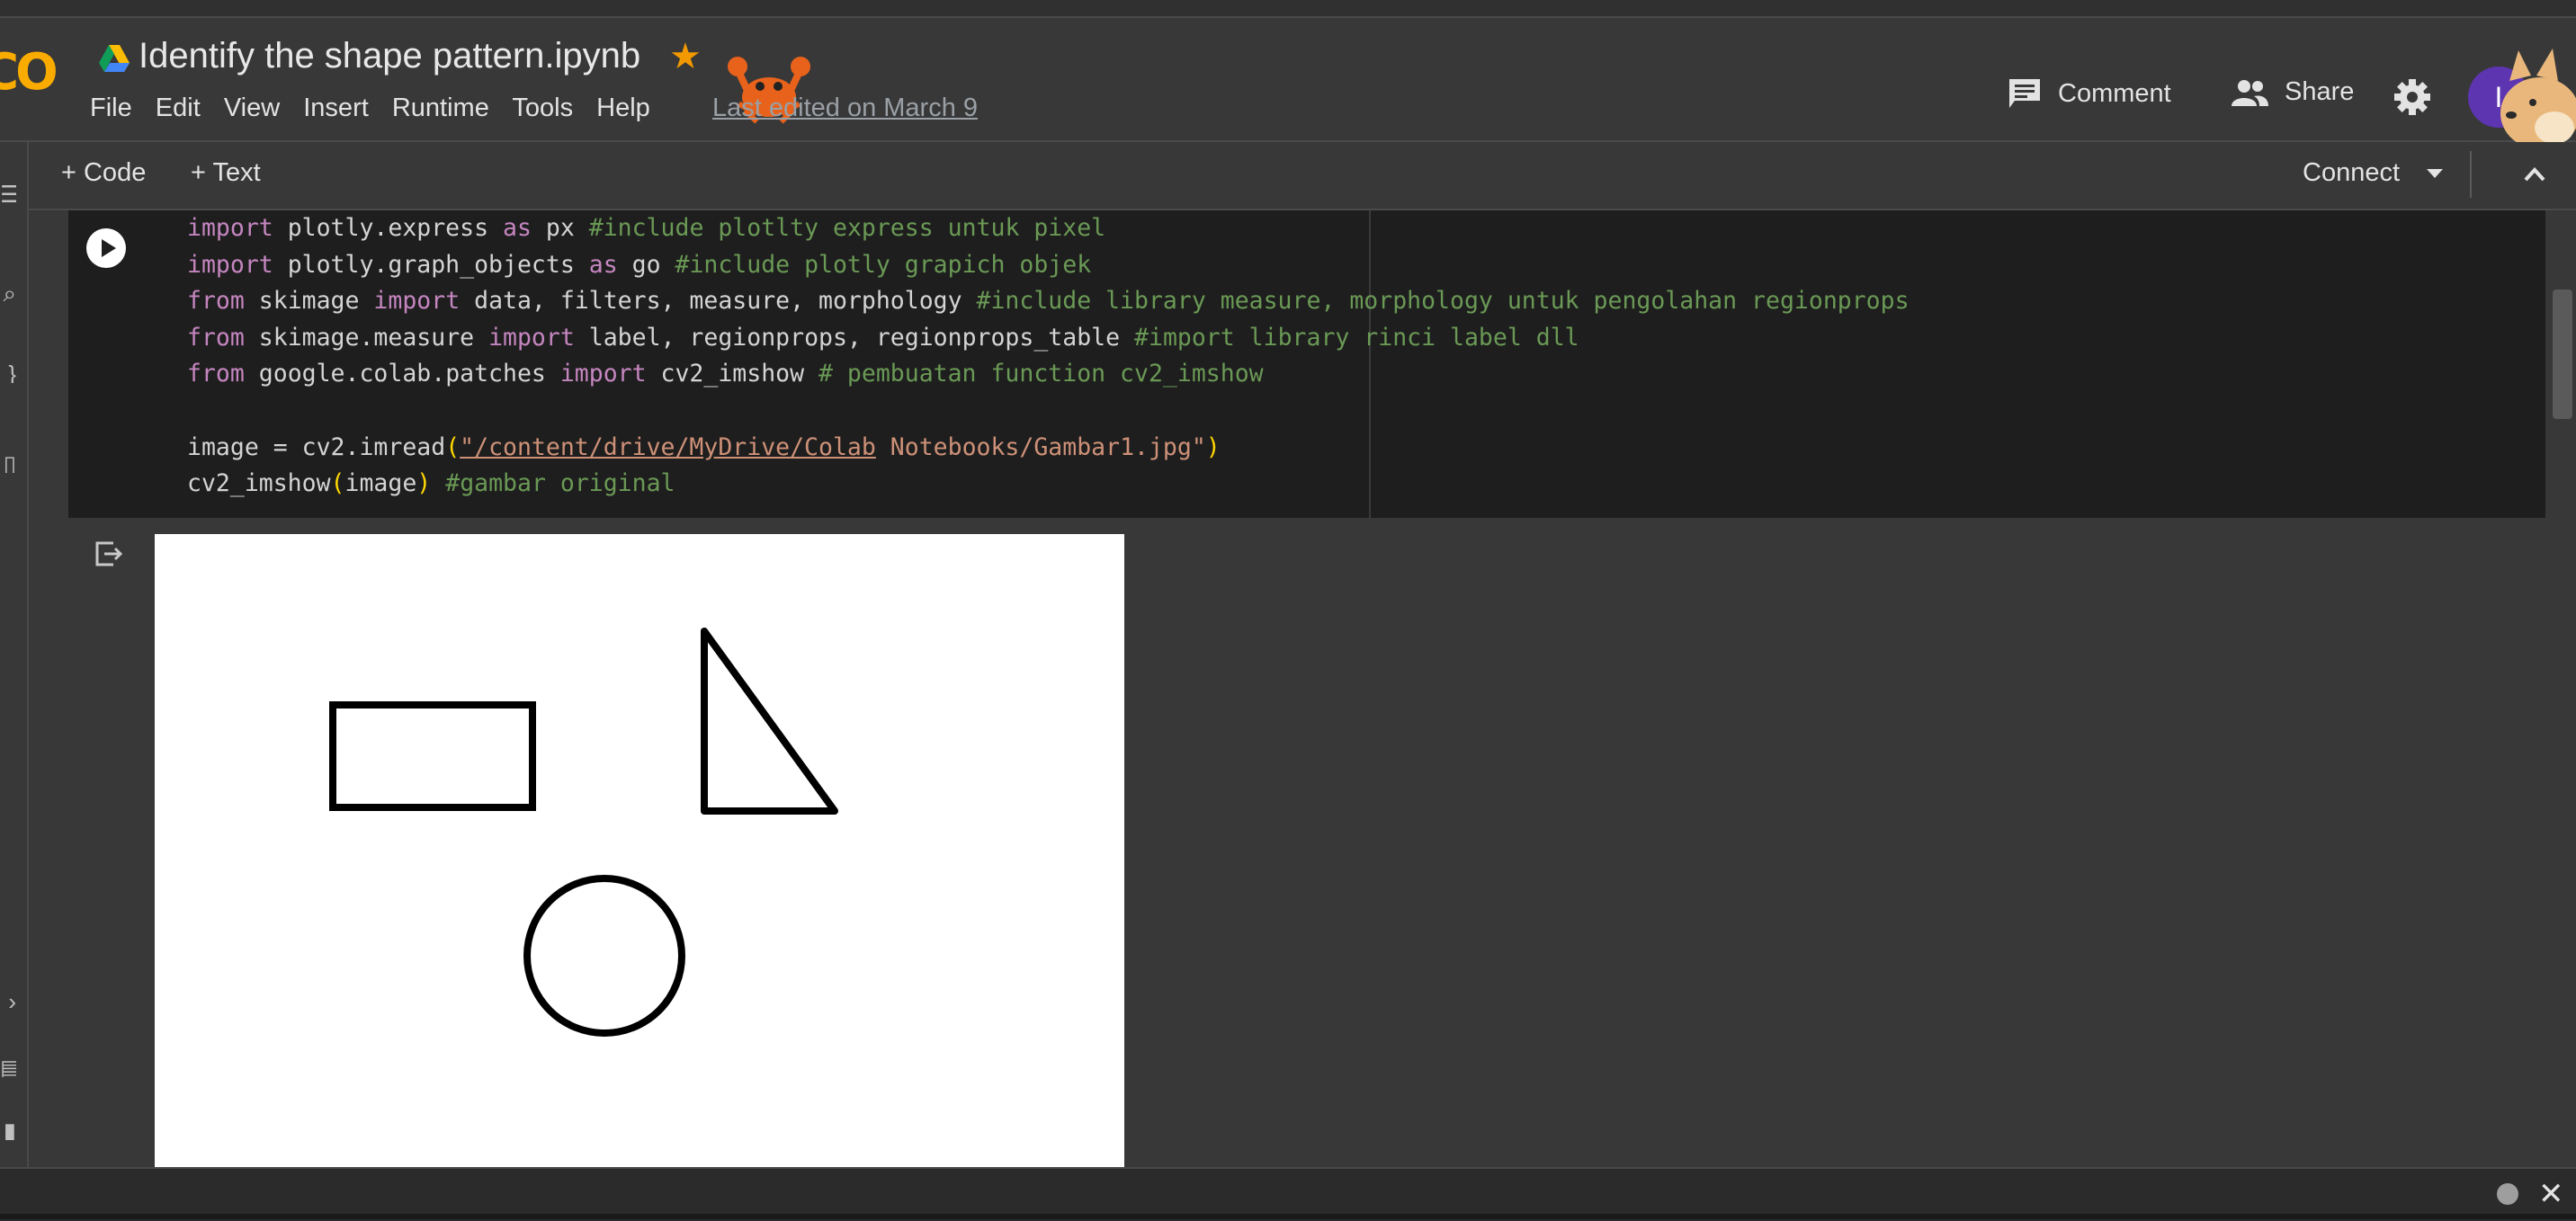  I want to click on share-label: Share, so click(2320, 91).